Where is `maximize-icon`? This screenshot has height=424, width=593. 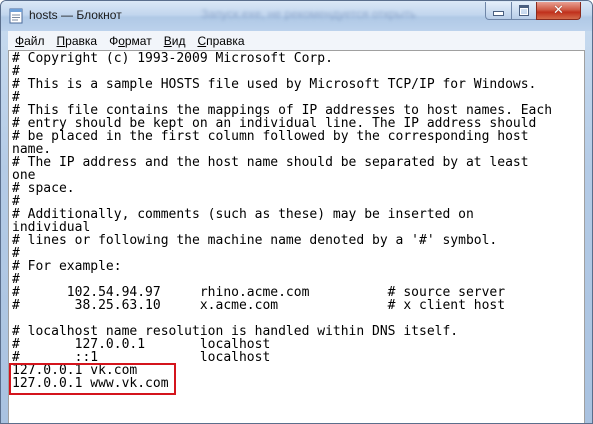 maximize-icon is located at coordinates (524, 10).